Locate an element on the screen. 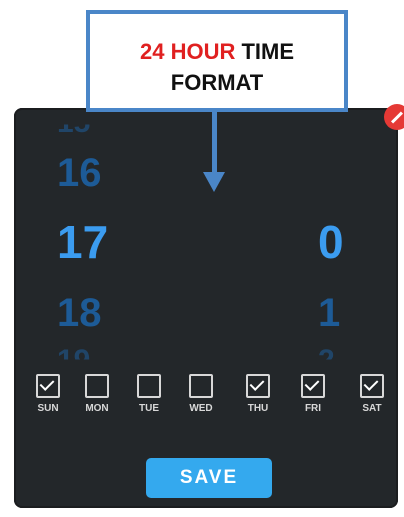 The height and width of the screenshot is (517, 404). hour-option: 16 is located at coordinates (79, 173).